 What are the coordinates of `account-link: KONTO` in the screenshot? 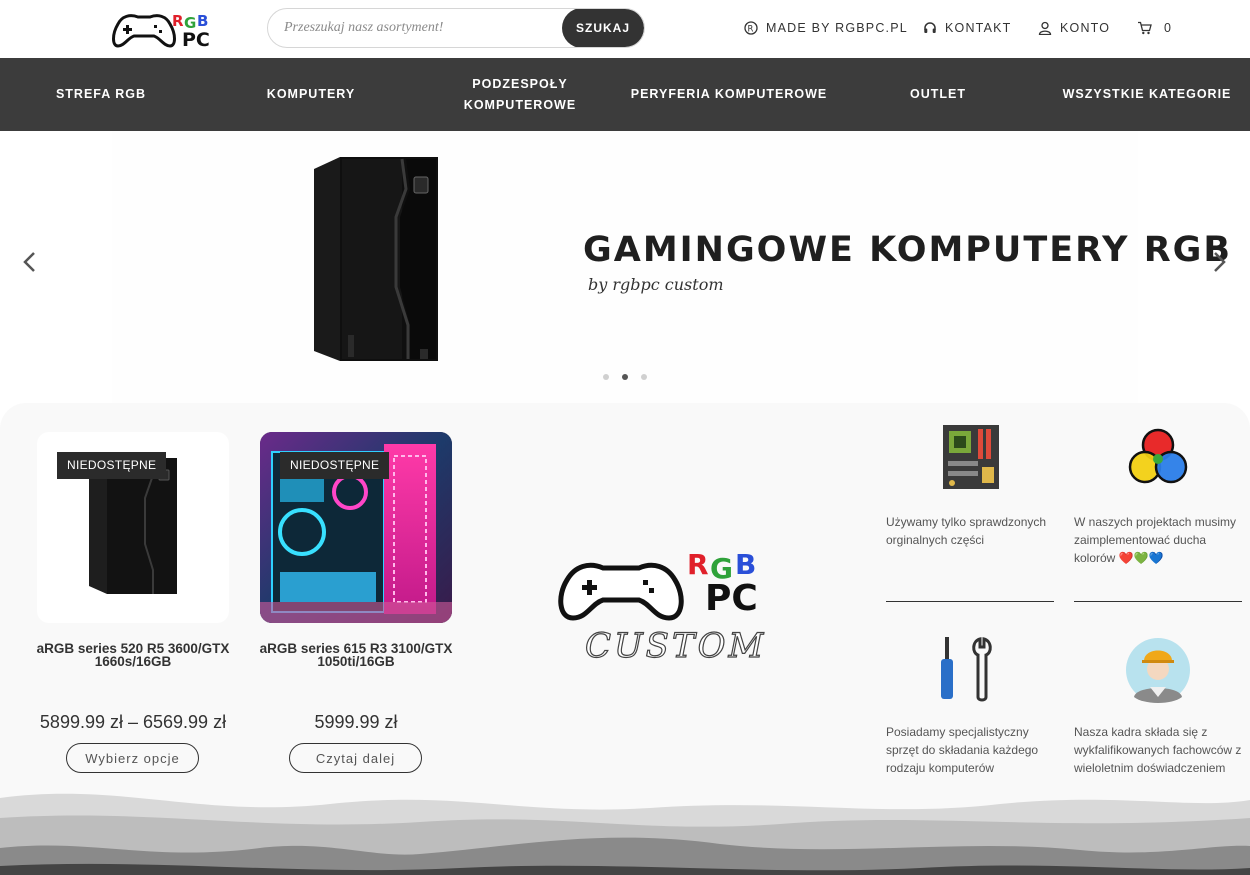 It's located at (1074, 28).